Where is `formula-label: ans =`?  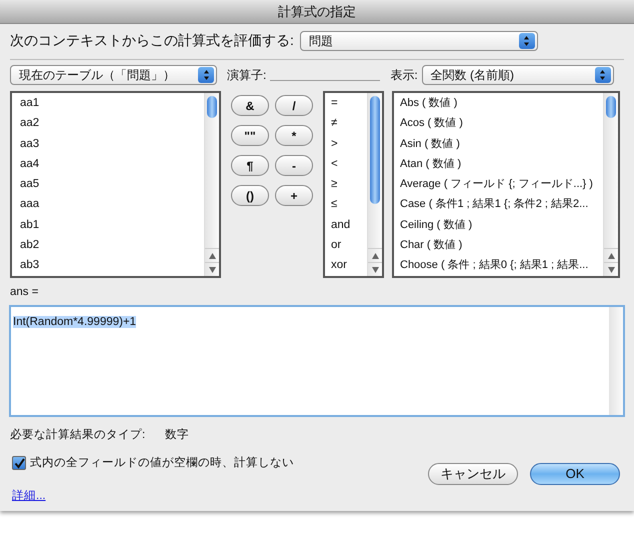 formula-label: ans = is located at coordinates (24, 292).